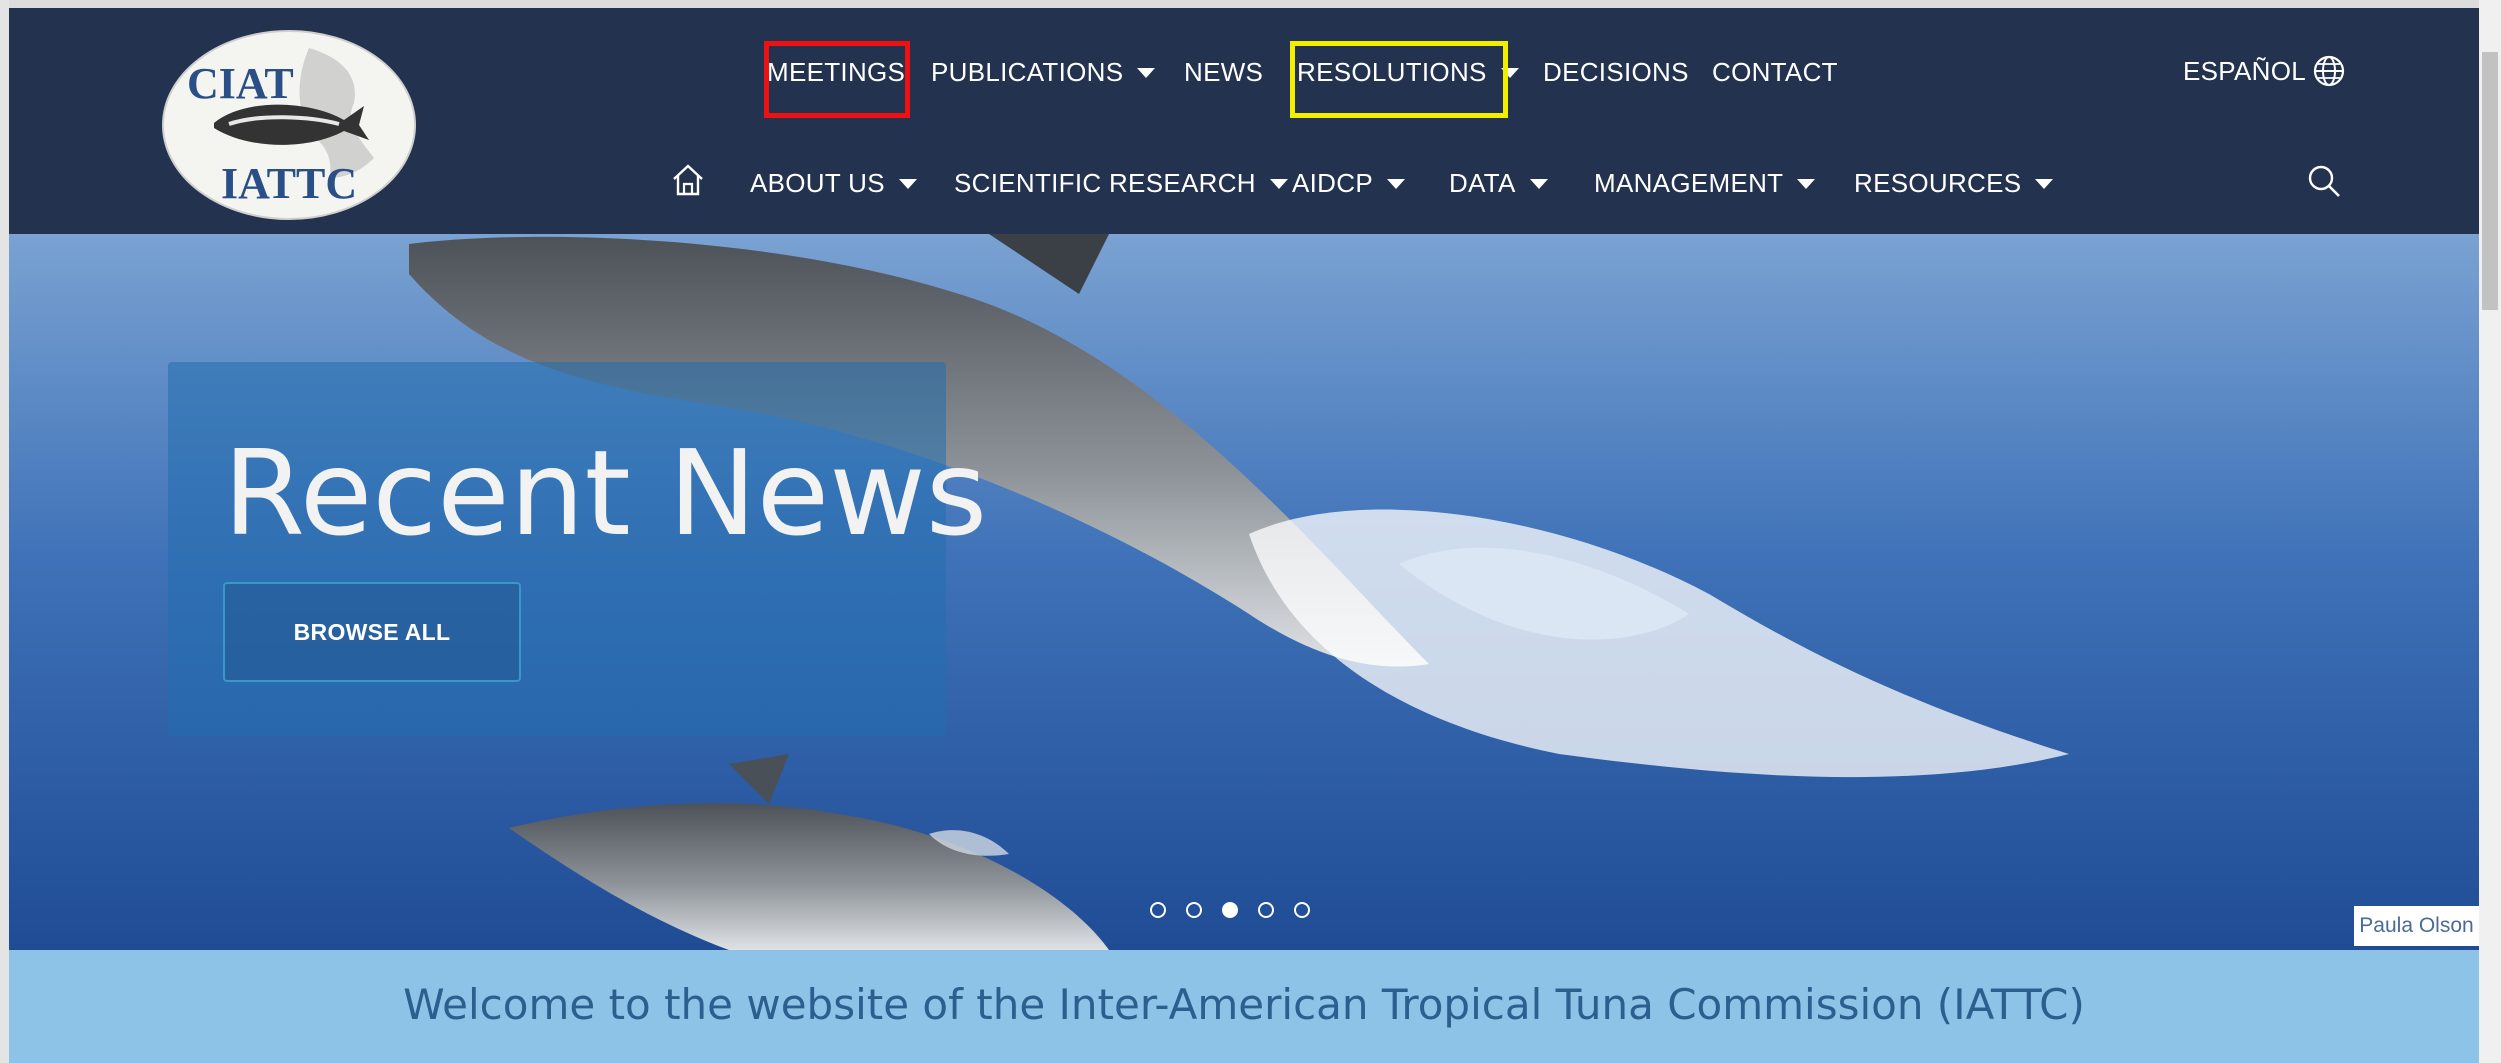 Image resolution: width=2501 pixels, height=1063 pixels. What do you see at coordinates (1482, 183) in the screenshot?
I see `nav-data-label: DATA` at bounding box center [1482, 183].